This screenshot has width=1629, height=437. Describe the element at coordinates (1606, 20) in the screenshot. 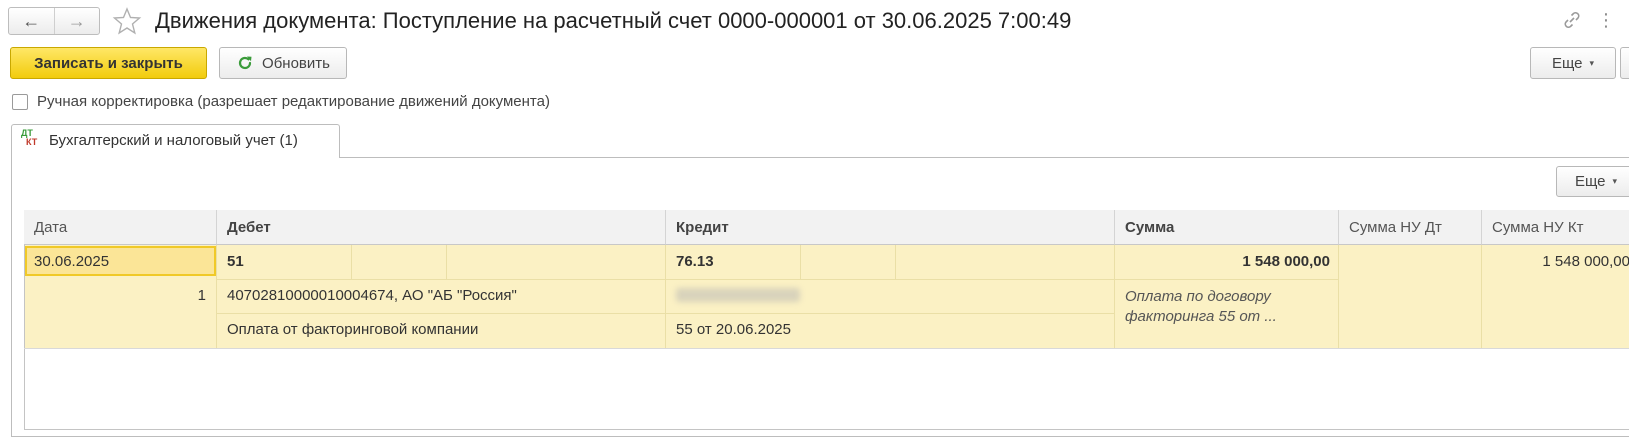

I see `more-vertical-icon: ⋮` at that location.